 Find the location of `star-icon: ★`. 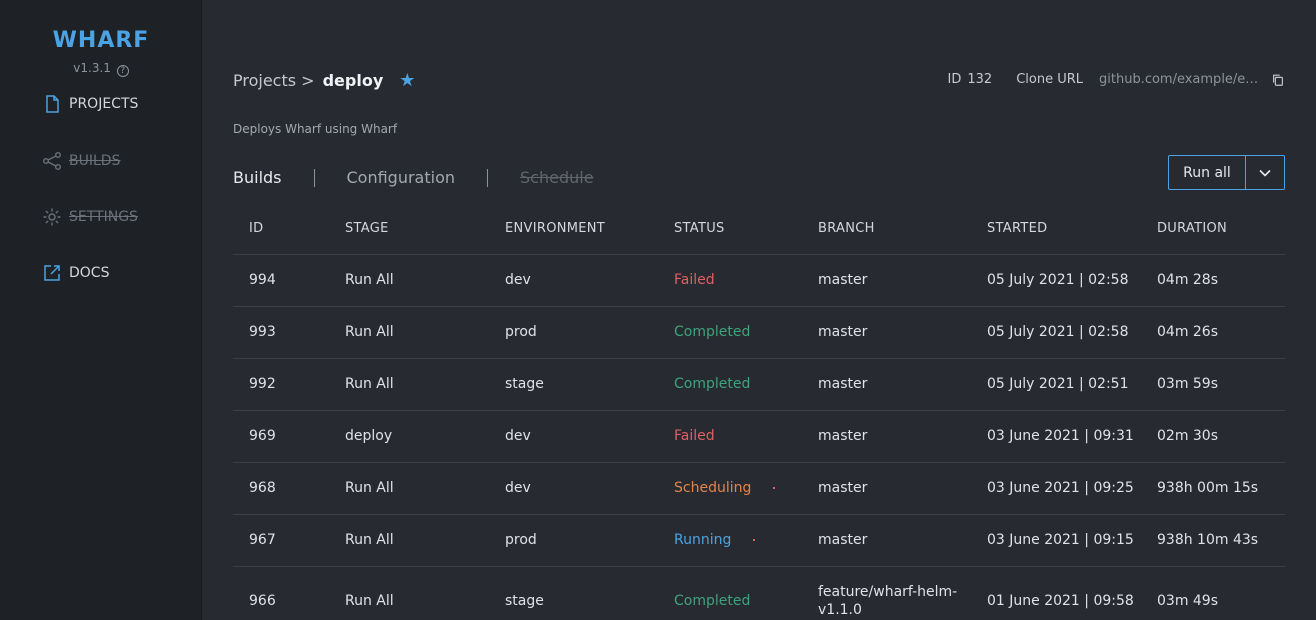

star-icon: ★ is located at coordinates (407, 80).